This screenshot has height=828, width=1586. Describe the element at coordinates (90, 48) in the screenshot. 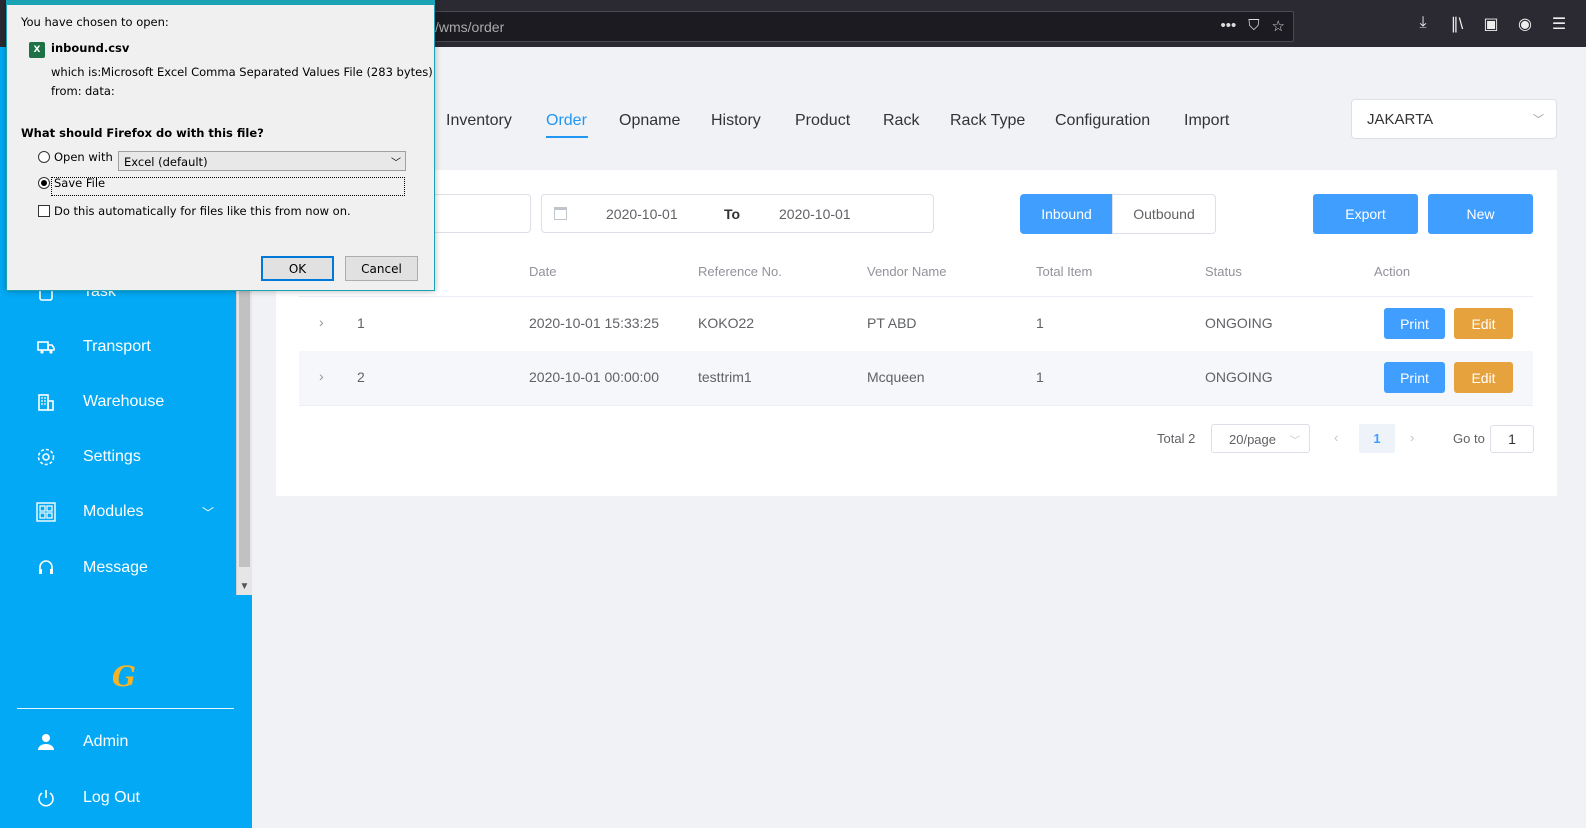

I see `dialog-filename: inbound.csv` at that location.